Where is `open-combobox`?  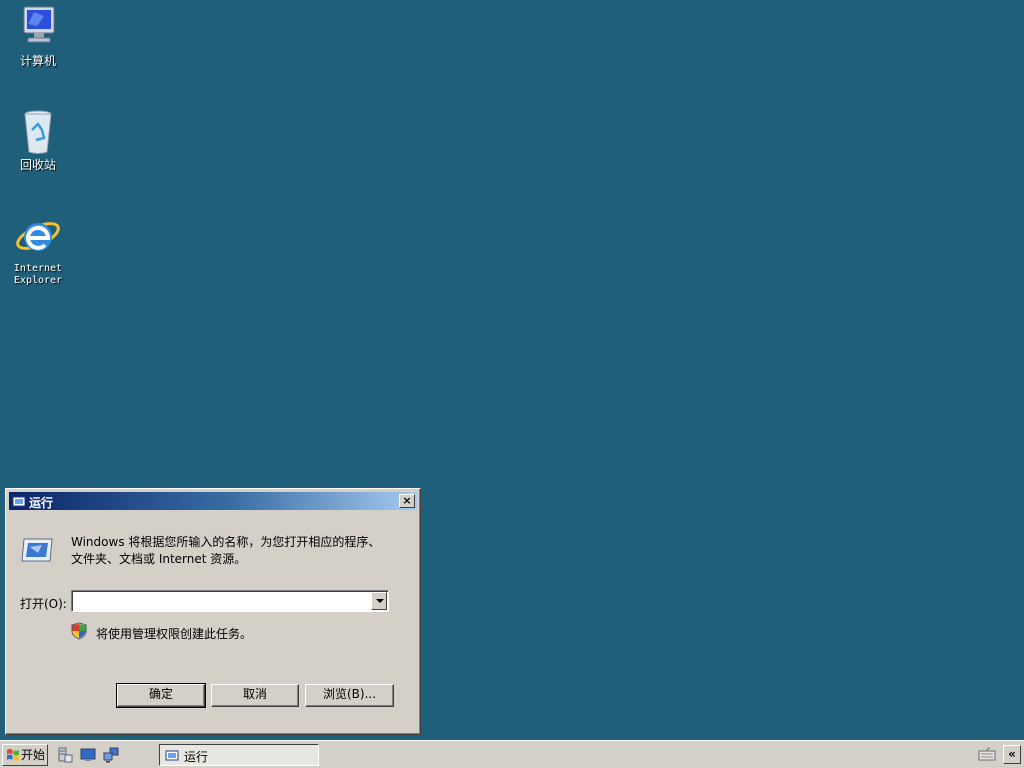 open-combobox is located at coordinates (230, 601).